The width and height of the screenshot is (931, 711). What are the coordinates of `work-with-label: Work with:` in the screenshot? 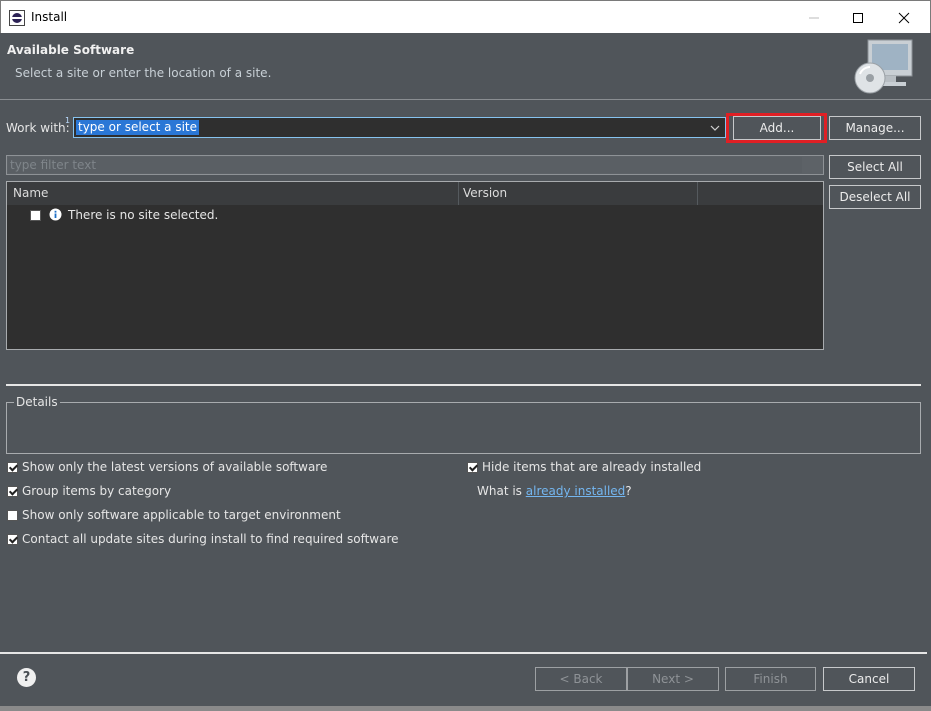 It's located at (38, 128).